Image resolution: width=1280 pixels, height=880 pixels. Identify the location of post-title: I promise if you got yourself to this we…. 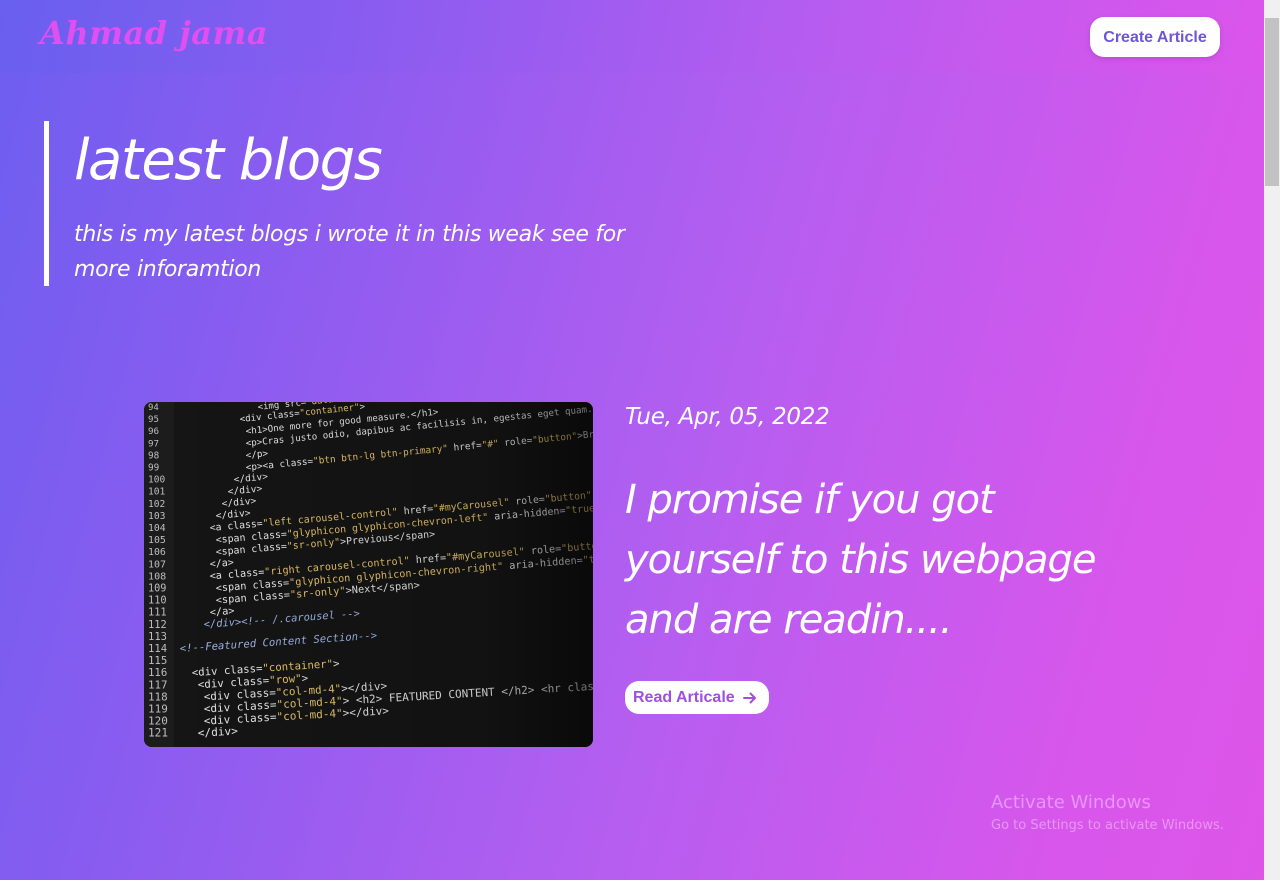
(880, 560).